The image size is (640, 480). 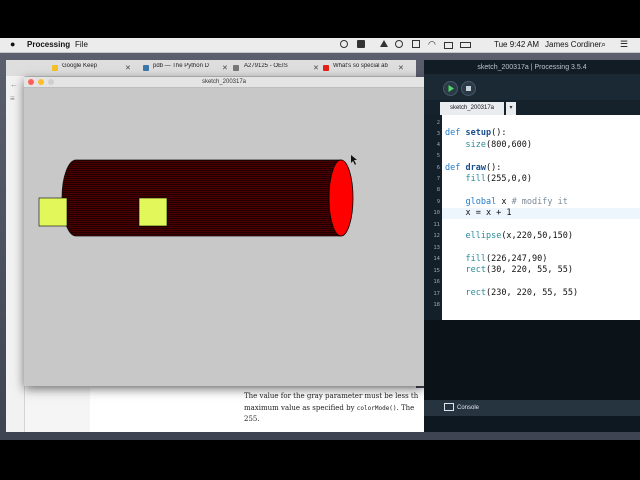 I want to click on file-menu: File, so click(x=81, y=44).